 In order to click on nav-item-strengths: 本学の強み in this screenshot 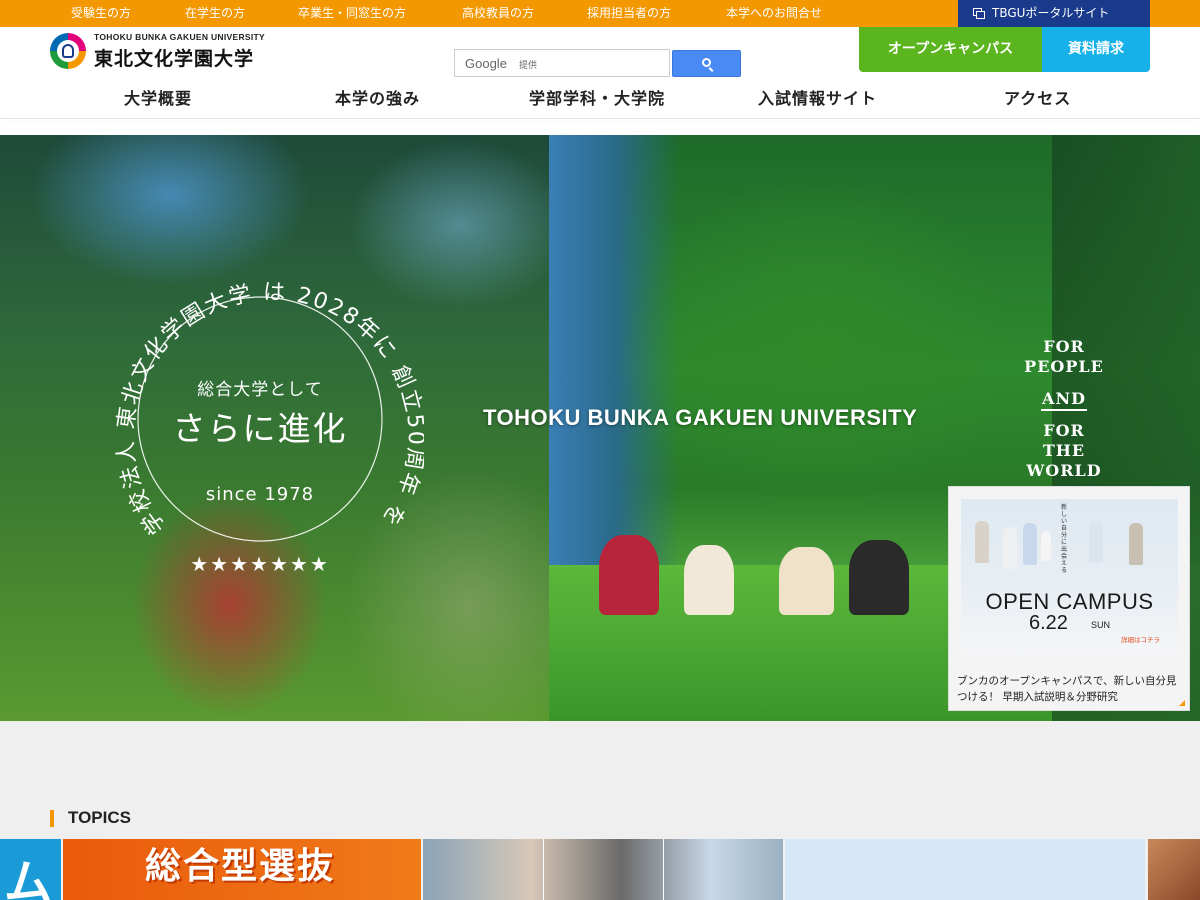, I will do `click(377, 97)`.